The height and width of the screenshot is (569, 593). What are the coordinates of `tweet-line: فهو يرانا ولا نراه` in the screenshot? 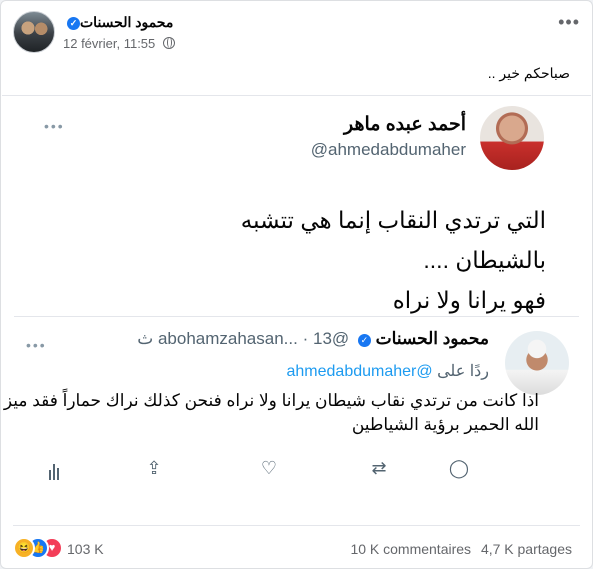 It's located at (469, 300).